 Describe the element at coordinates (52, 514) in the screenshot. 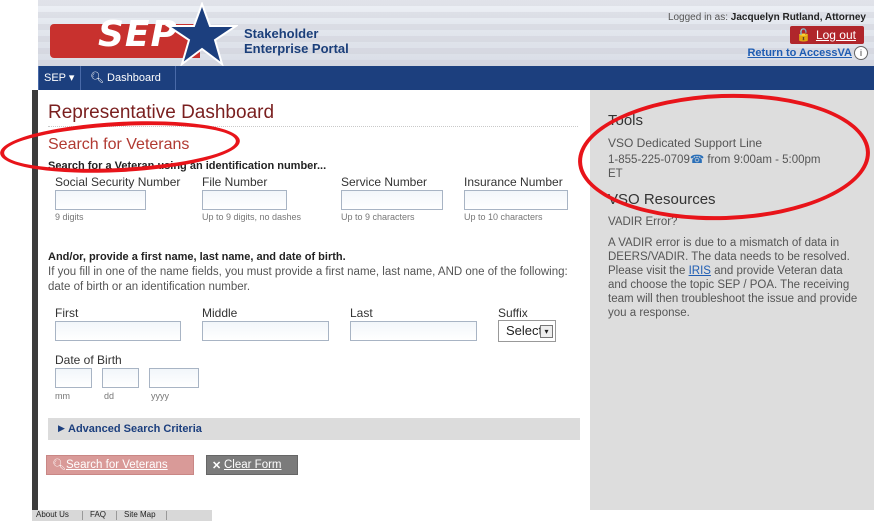

I see `footer-about-link: About Us` at that location.